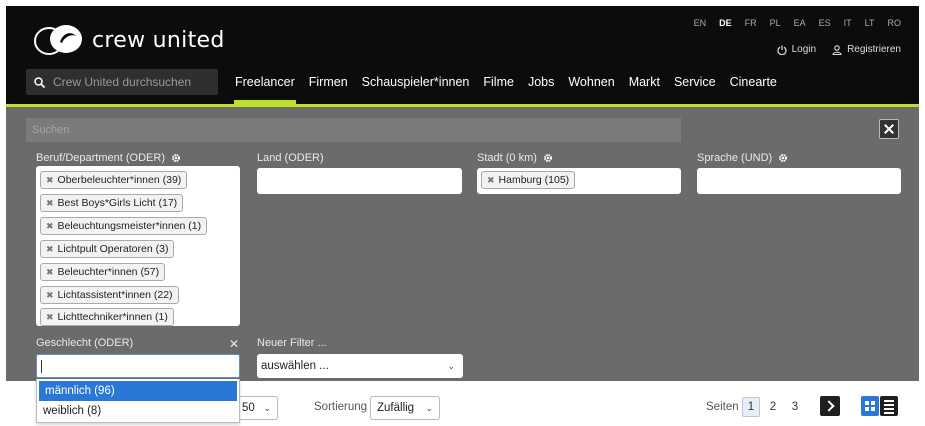 This screenshot has height=426, width=925. I want to click on country-filter-label: Land (ODER), so click(290, 158).